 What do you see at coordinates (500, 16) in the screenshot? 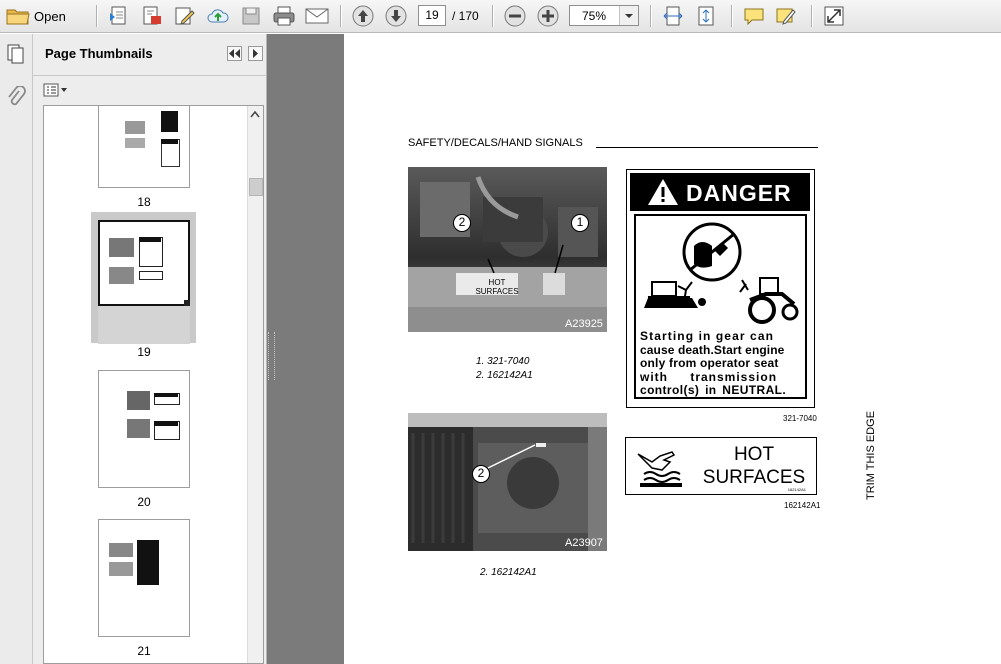
I see `main-toolbar: Open 19 / 170 75%` at bounding box center [500, 16].